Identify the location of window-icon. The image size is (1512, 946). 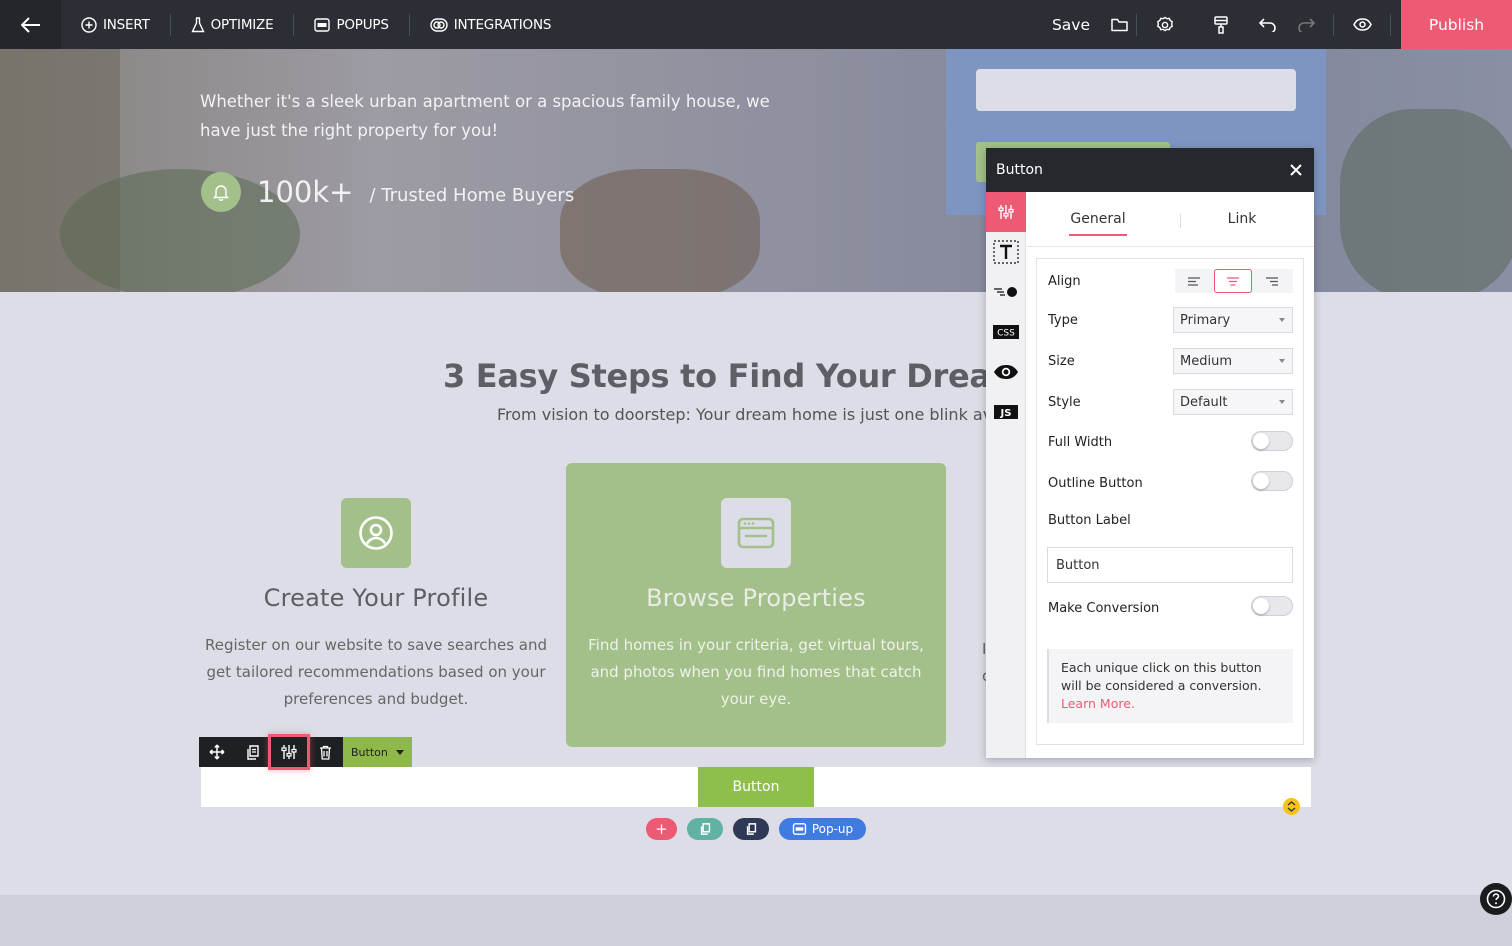
(799, 829).